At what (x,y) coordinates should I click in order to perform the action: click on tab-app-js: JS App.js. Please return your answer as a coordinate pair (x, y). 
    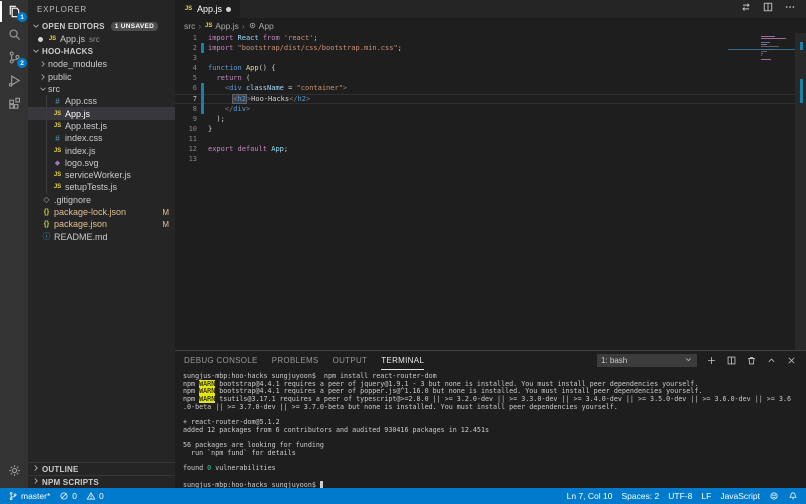
    Looking at the image, I should click on (208, 9).